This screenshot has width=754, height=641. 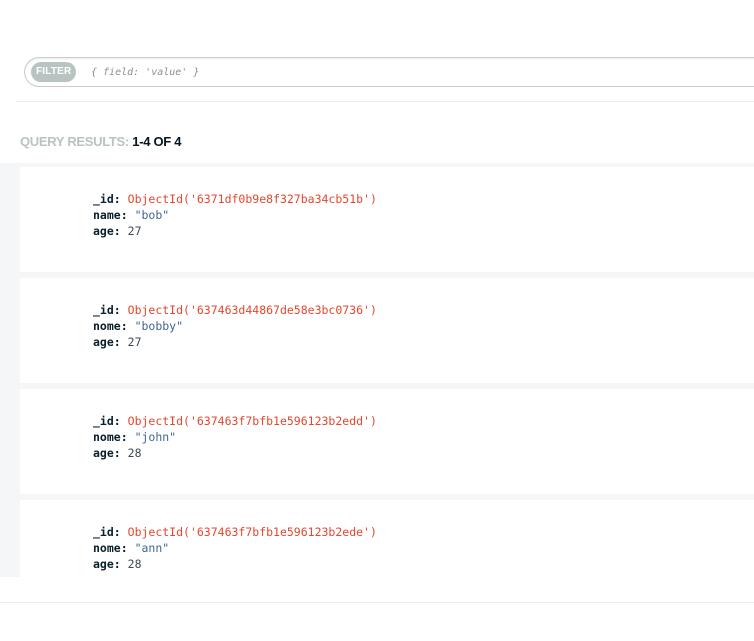 What do you see at coordinates (107, 215) in the screenshot?
I see `field-key: name` at bounding box center [107, 215].